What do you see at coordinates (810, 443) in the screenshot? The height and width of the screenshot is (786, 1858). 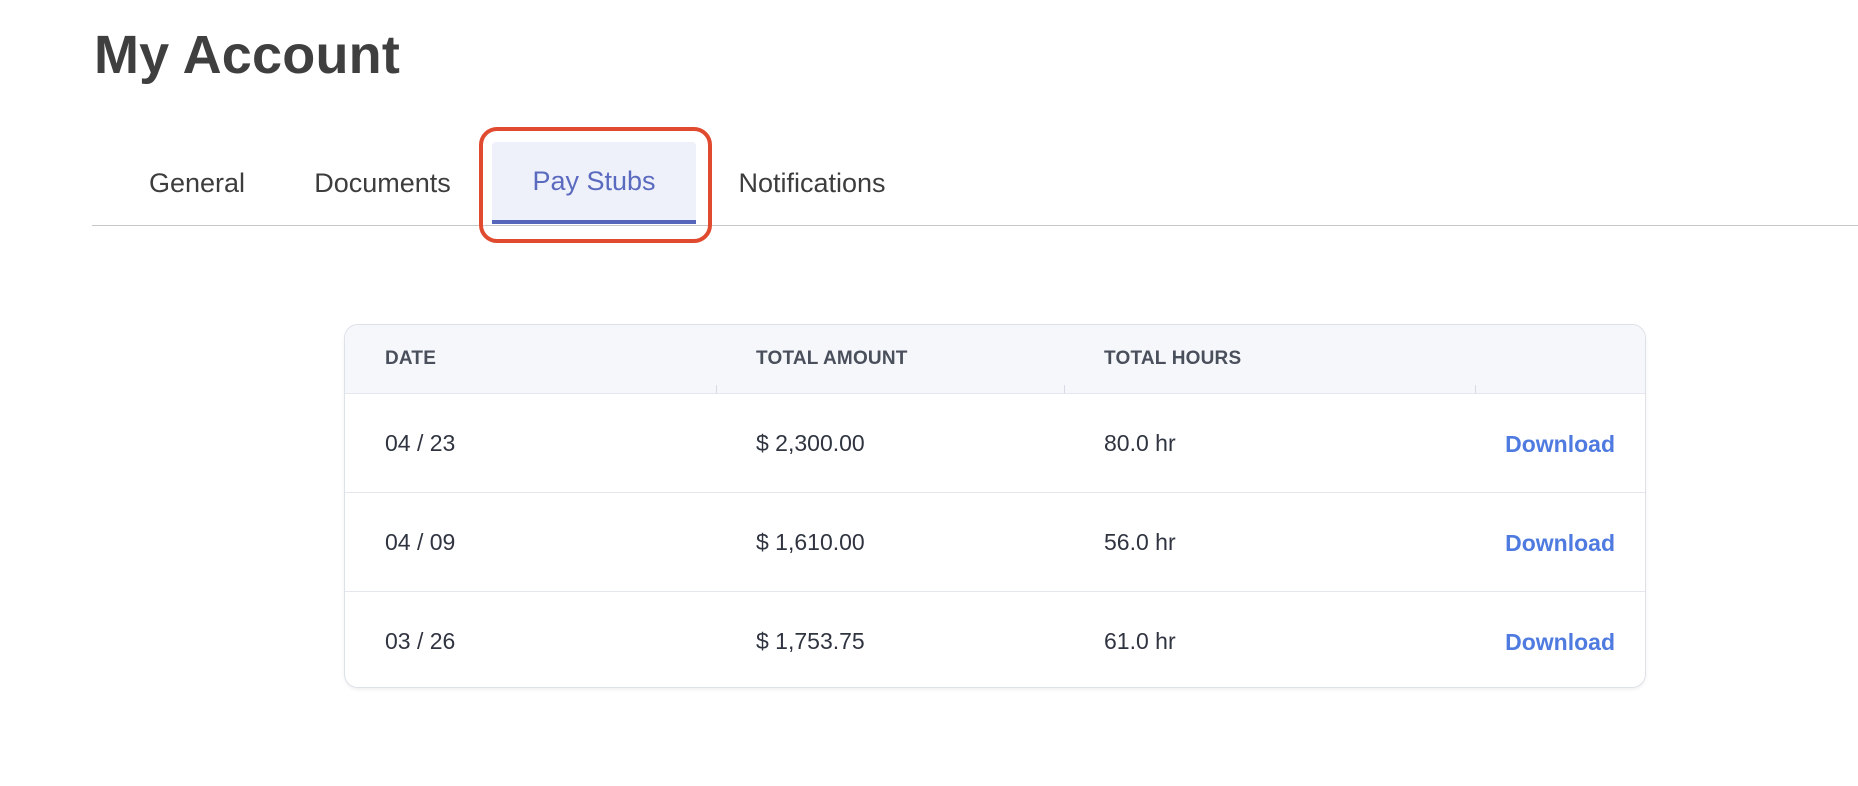 I see `row-total-amount: $ 2,300.00` at bounding box center [810, 443].